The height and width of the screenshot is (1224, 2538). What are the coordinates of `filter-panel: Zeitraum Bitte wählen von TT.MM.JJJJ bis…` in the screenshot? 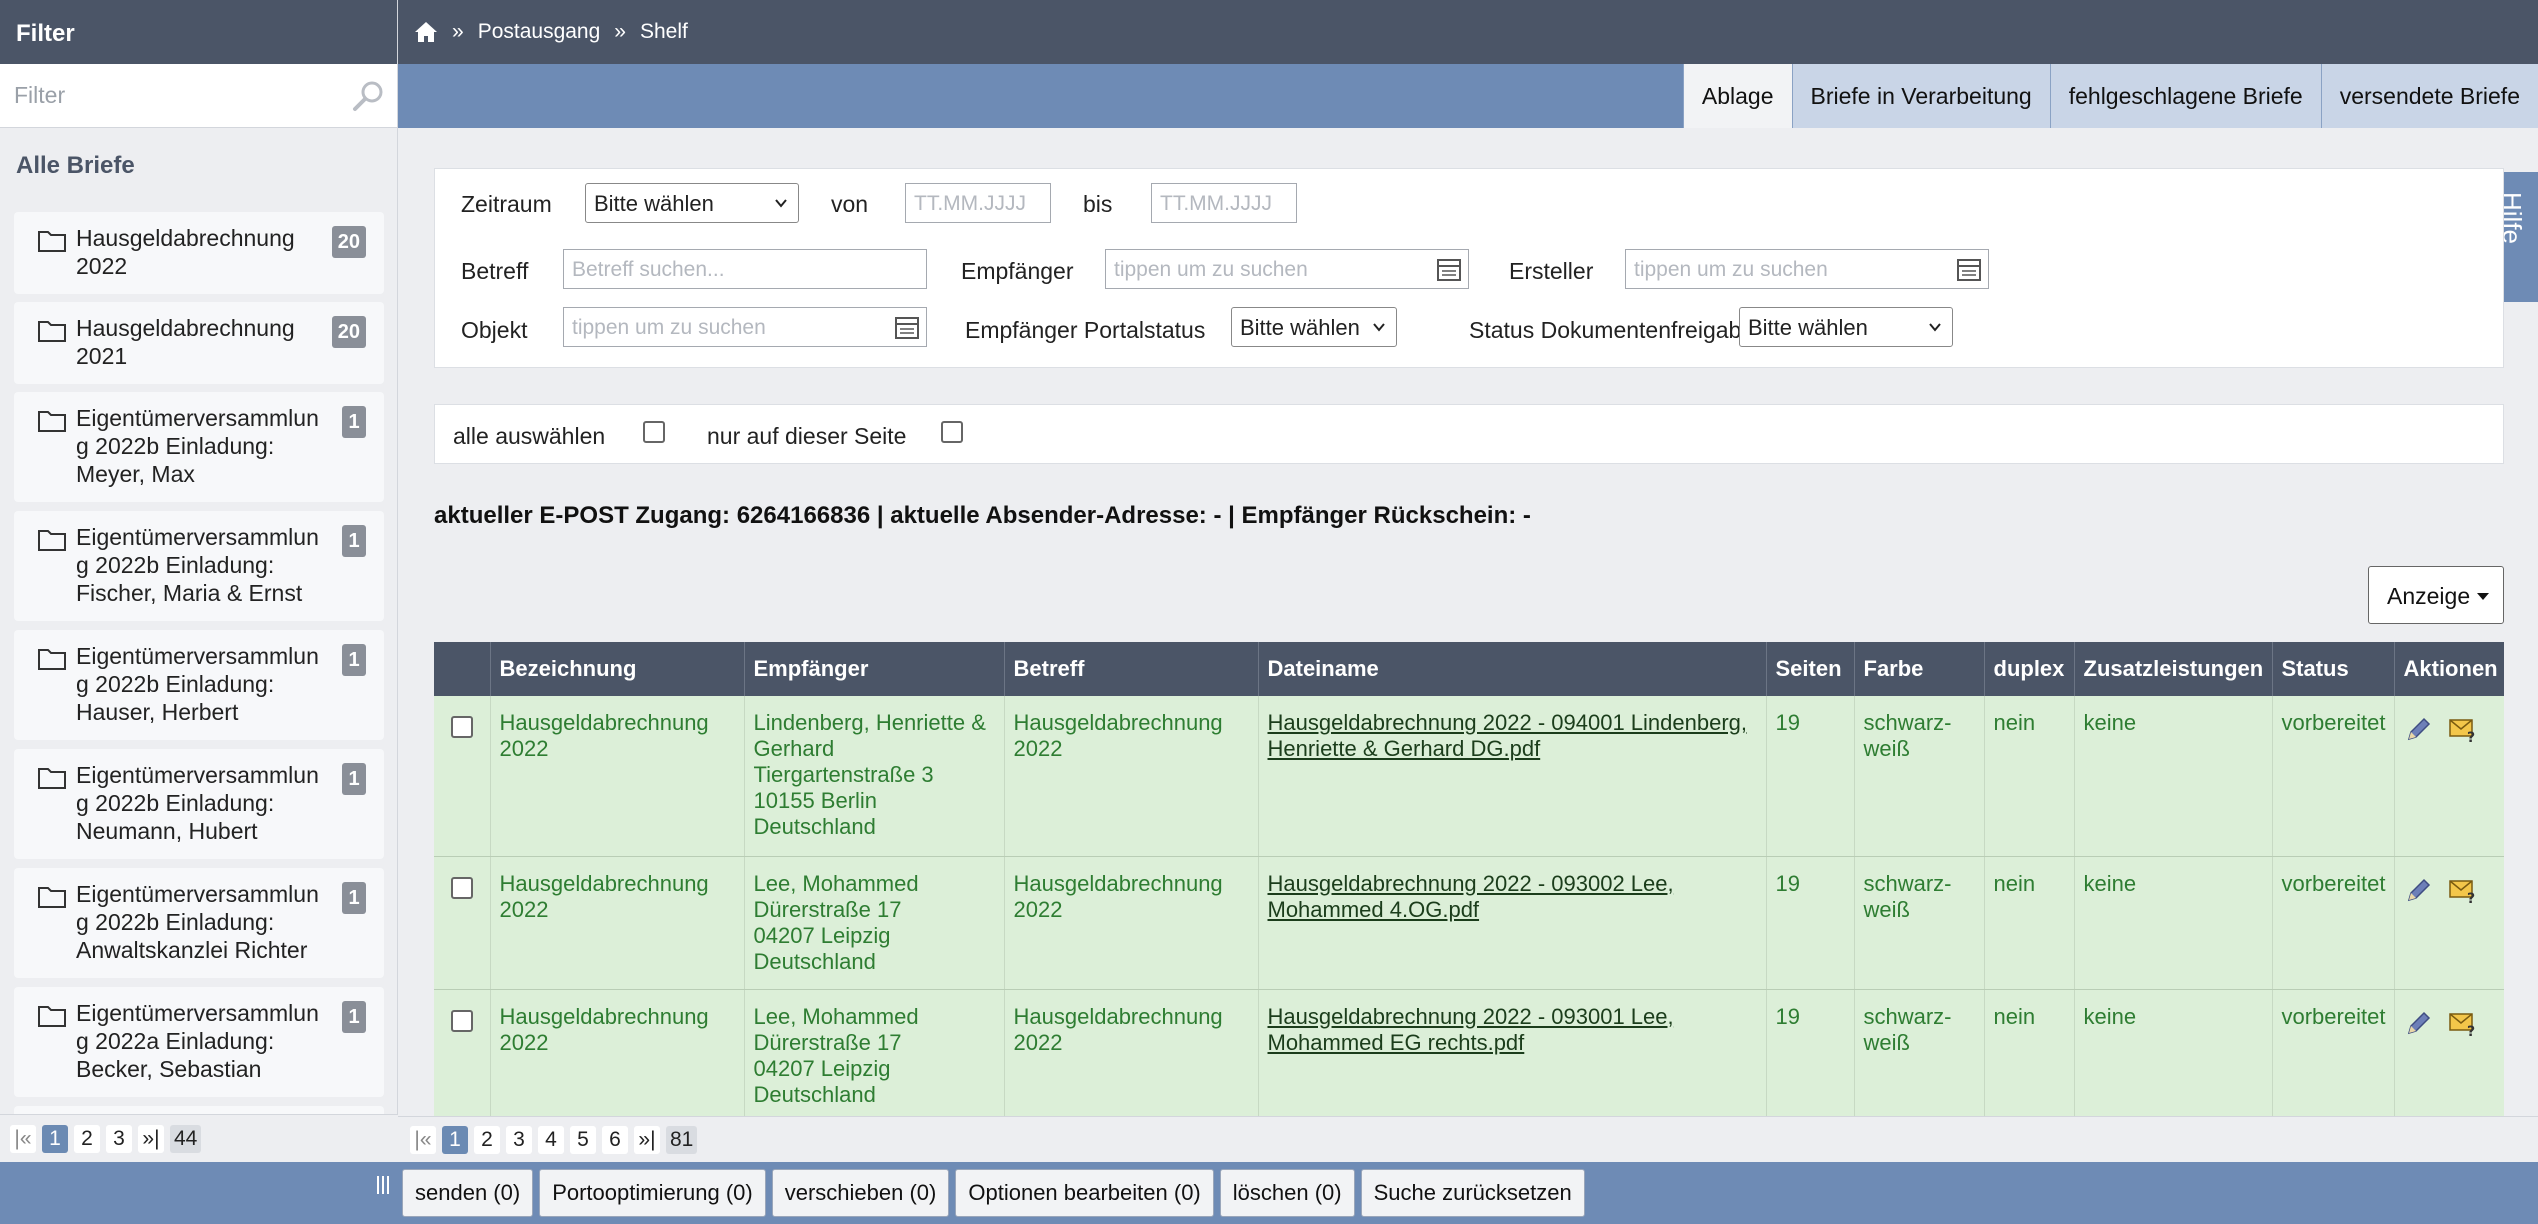 It's located at (1469, 268).